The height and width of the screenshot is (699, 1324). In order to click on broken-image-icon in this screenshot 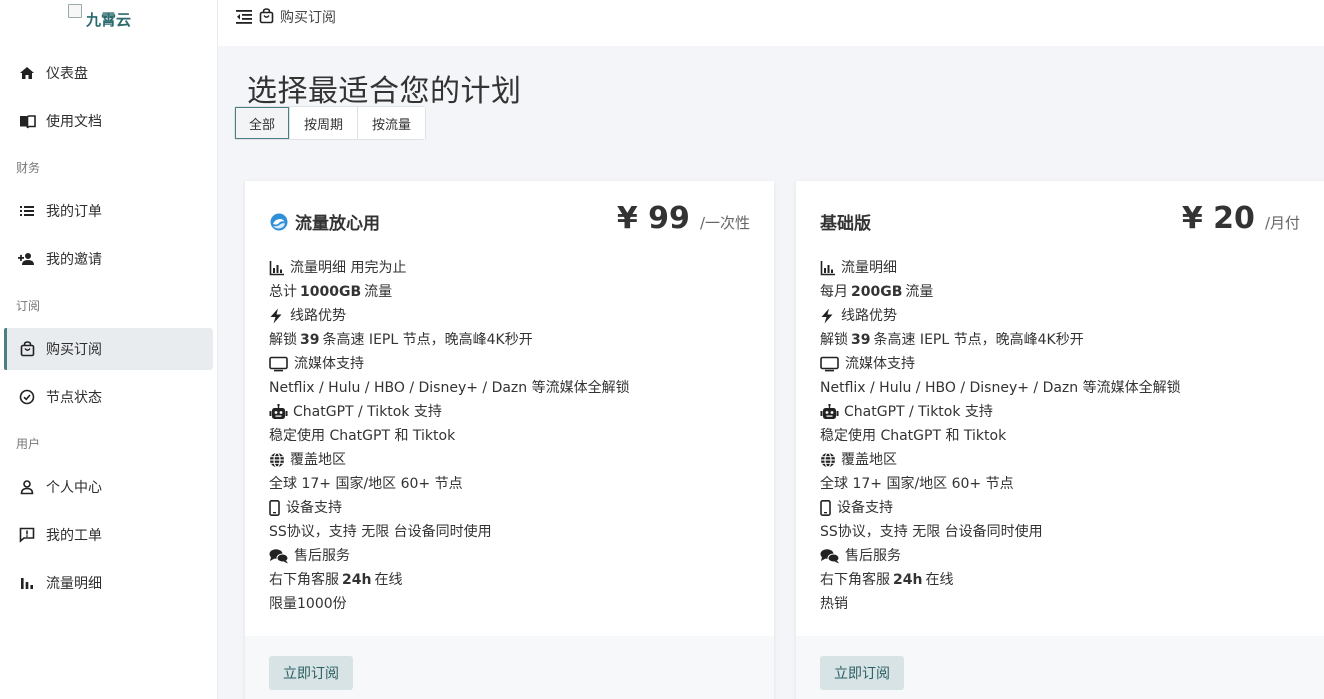, I will do `click(75, 11)`.